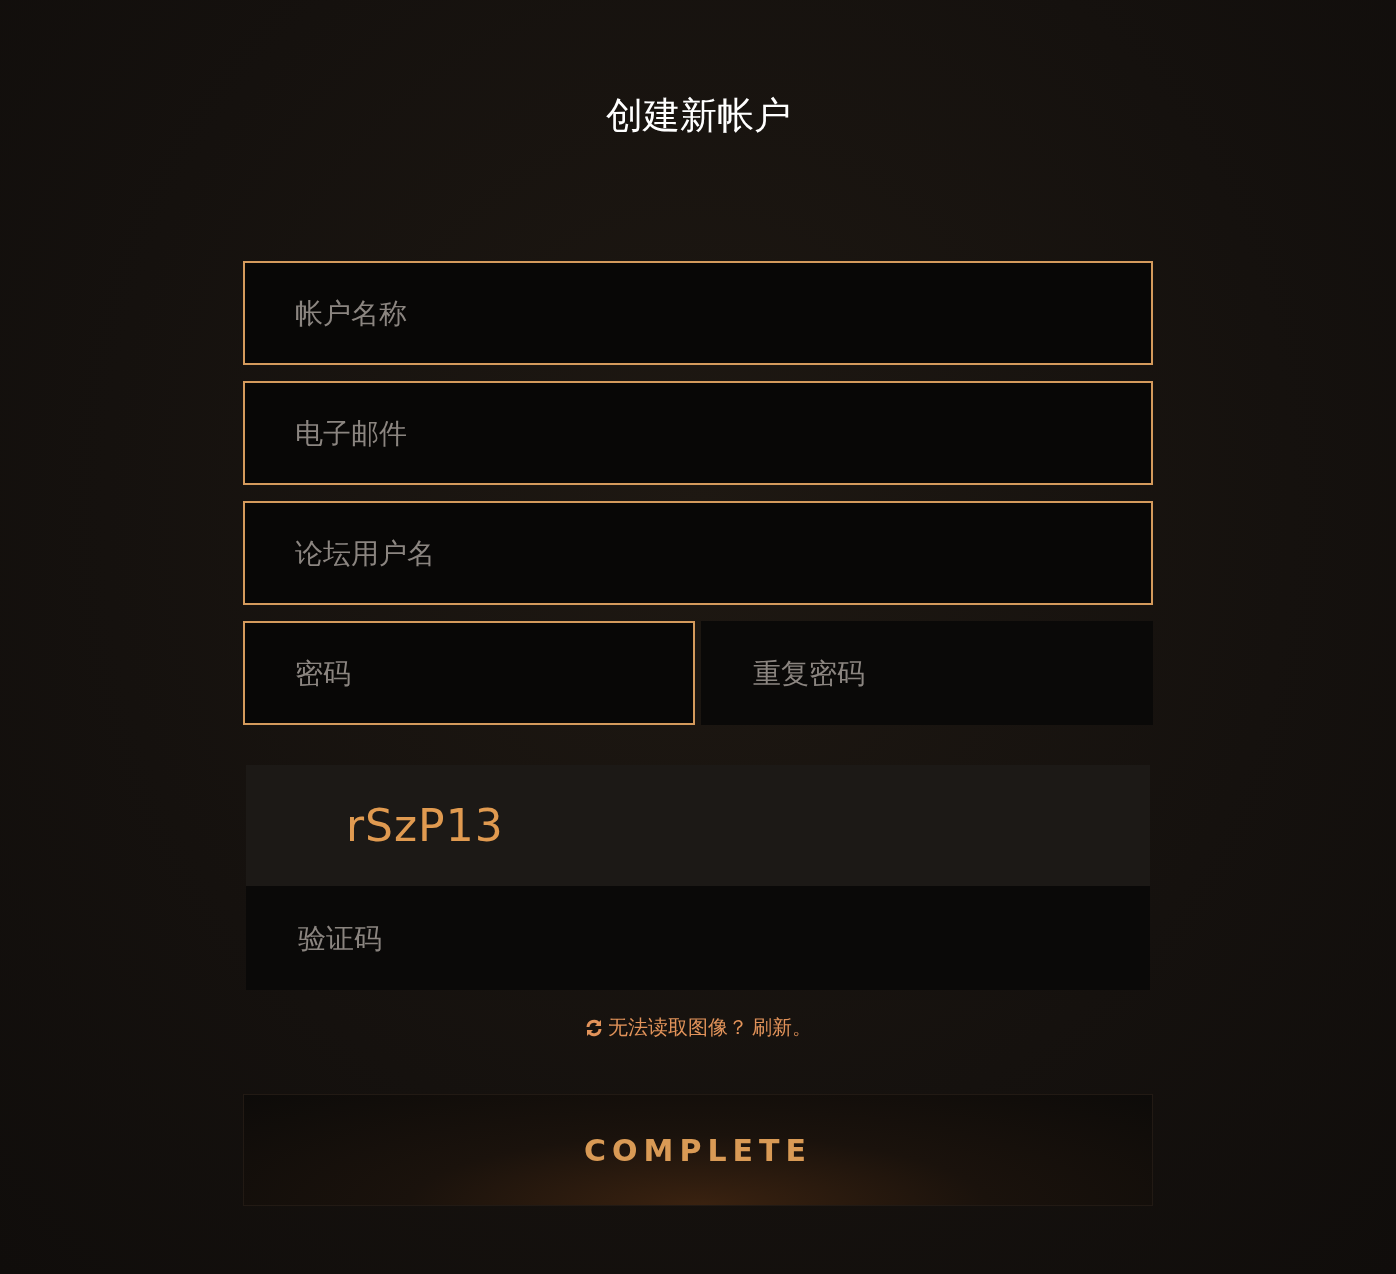 The width and height of the screenshot is (1396, 1274). I want to click on refresh-icon, so click(594, 1027).